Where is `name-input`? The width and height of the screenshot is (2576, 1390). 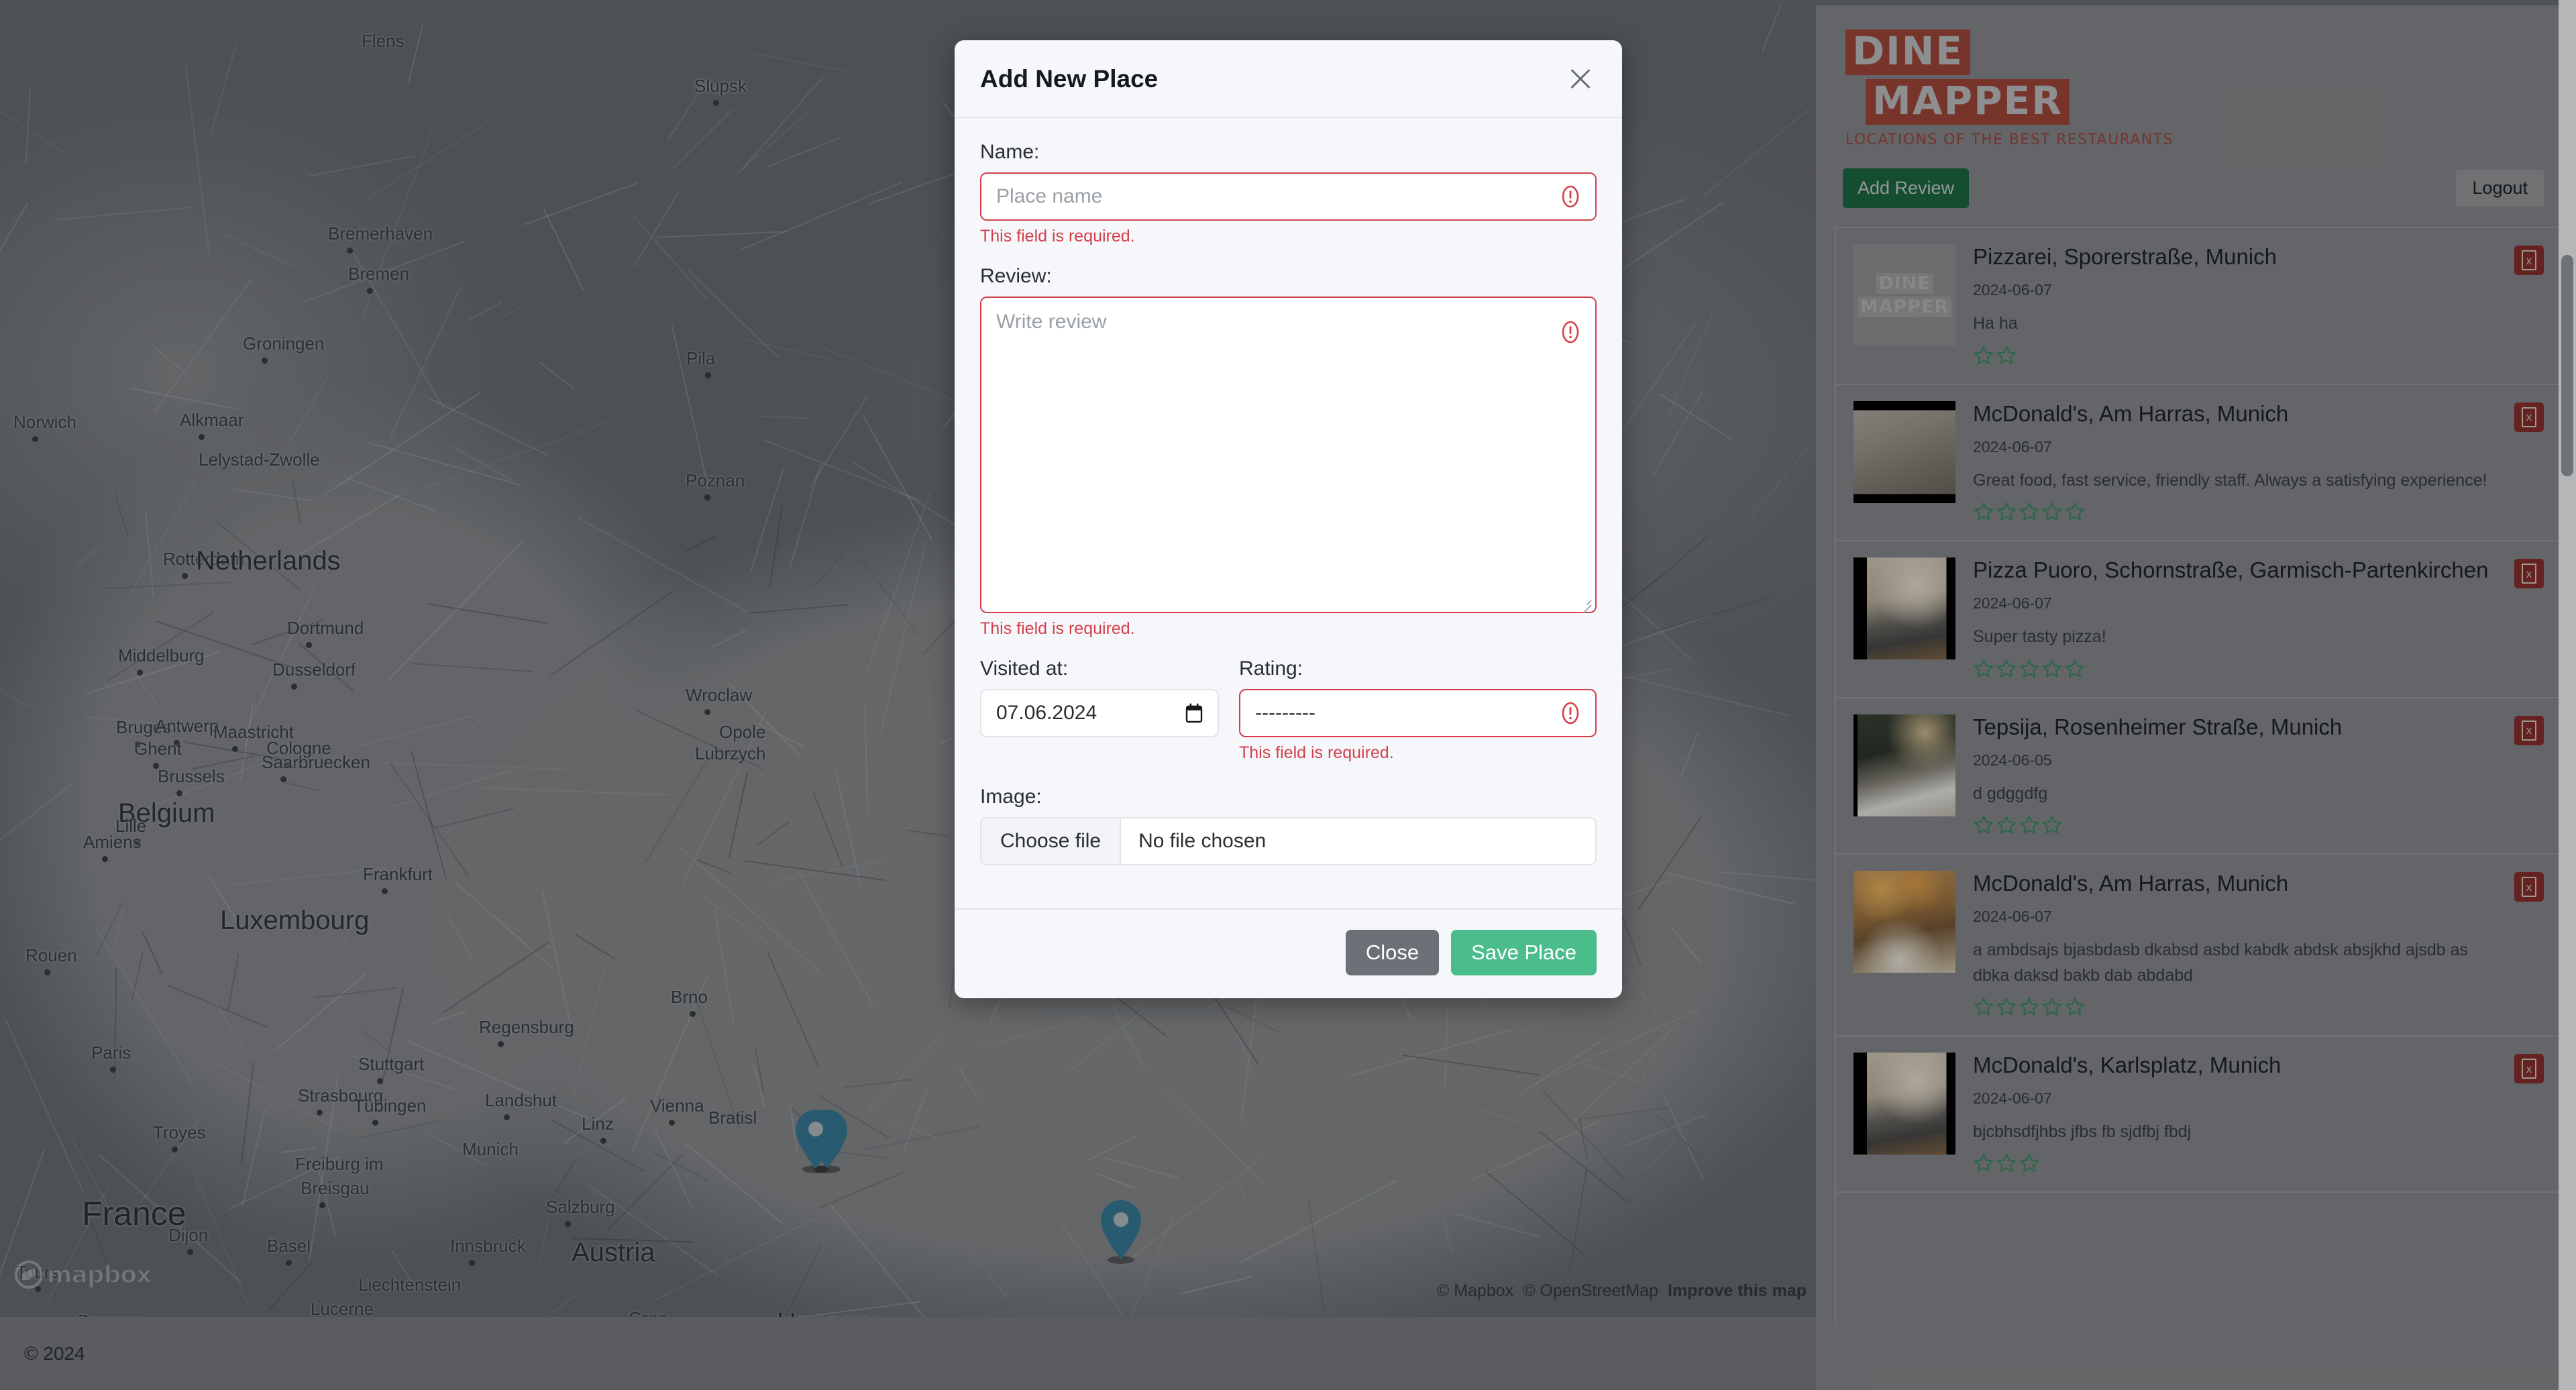 name-input is located at coordinates (1288, 196).